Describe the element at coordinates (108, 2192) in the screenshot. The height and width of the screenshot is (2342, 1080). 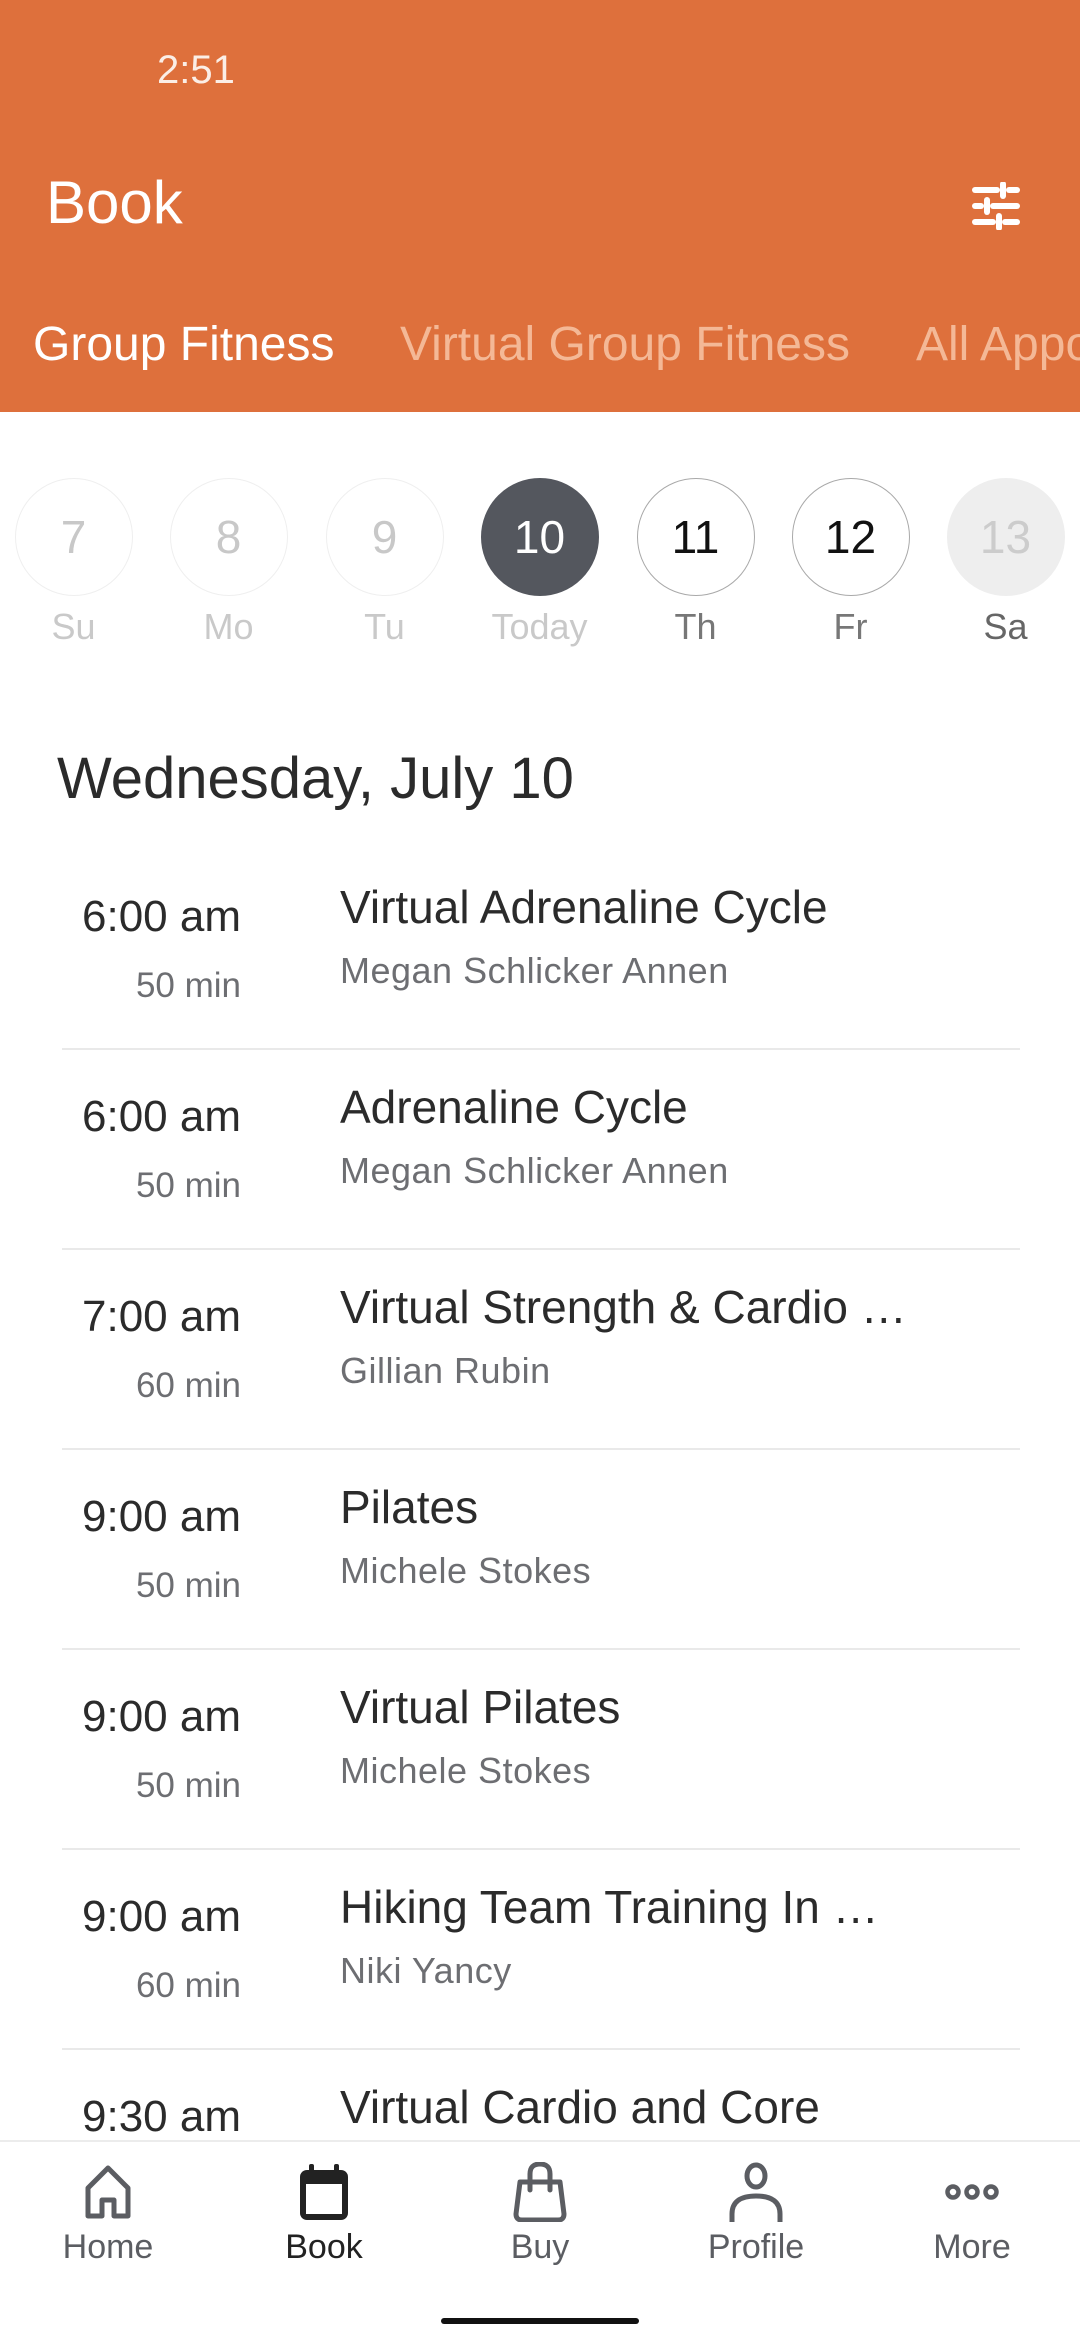
I see `home-icon` at that location.